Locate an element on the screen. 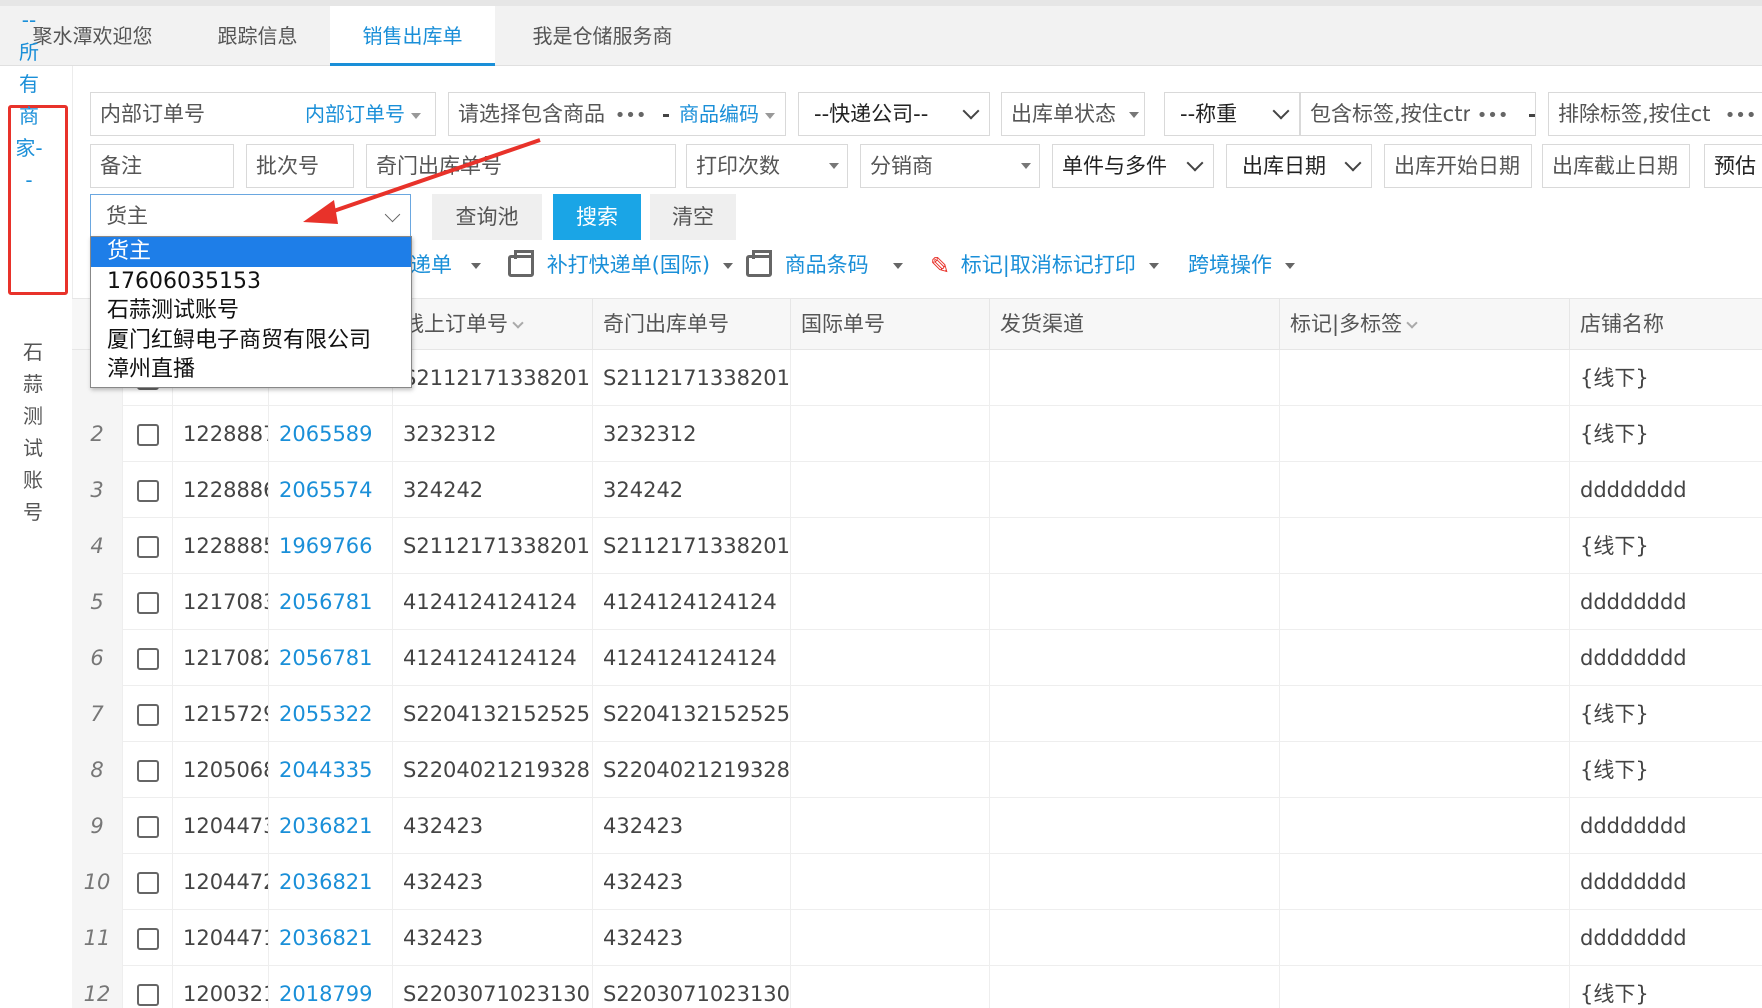 The height and width of the screenshot is (1008, 1762). cross-border-menu: 跨境操作 is located at coordinates (1241, 265).